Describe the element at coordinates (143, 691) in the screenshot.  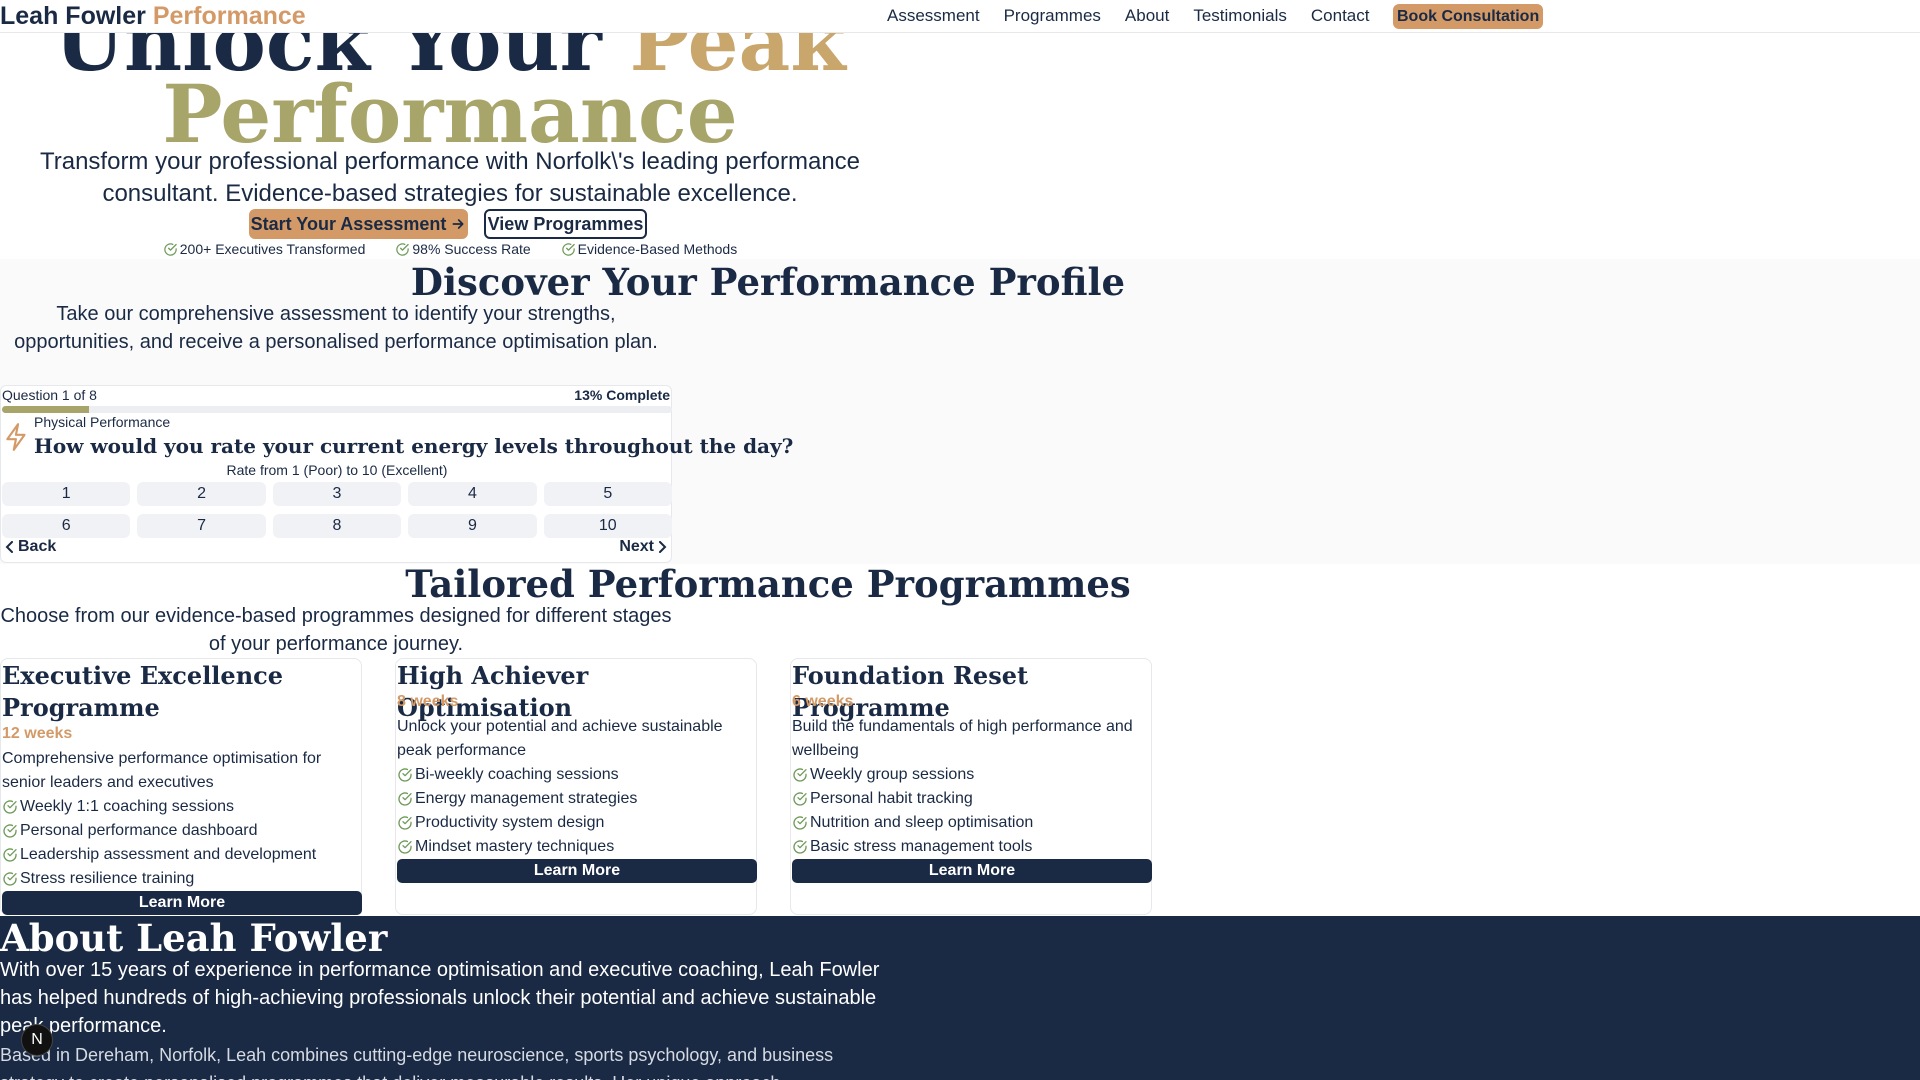
I see `card-title: Executive Excellence Programme` at that location.